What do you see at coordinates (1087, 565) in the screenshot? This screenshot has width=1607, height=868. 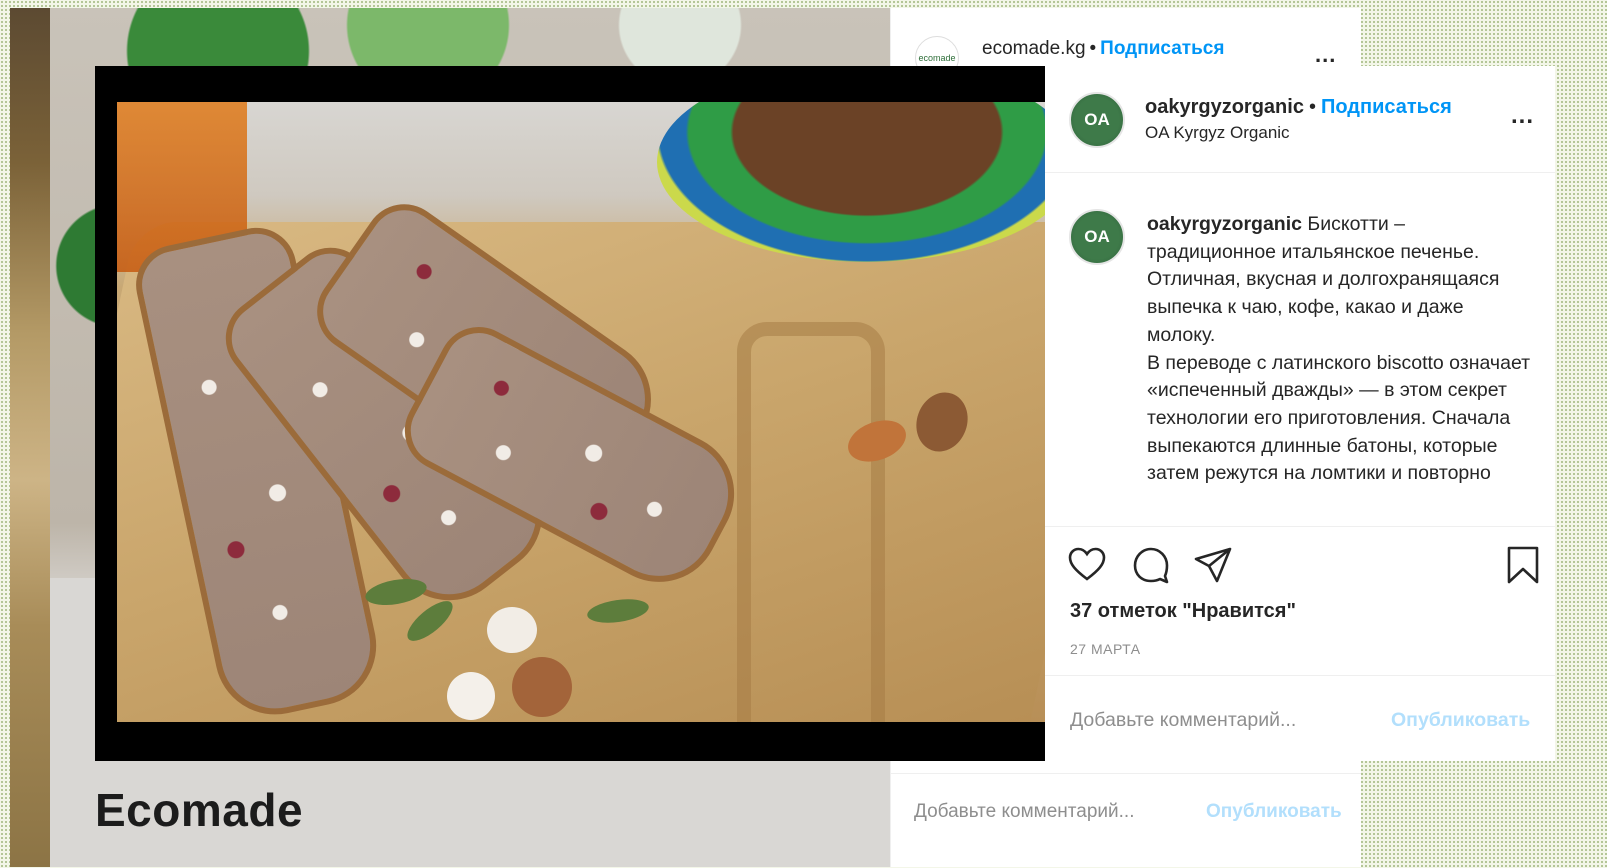 I see `heart-icon` at bounding box center [1087, 565].